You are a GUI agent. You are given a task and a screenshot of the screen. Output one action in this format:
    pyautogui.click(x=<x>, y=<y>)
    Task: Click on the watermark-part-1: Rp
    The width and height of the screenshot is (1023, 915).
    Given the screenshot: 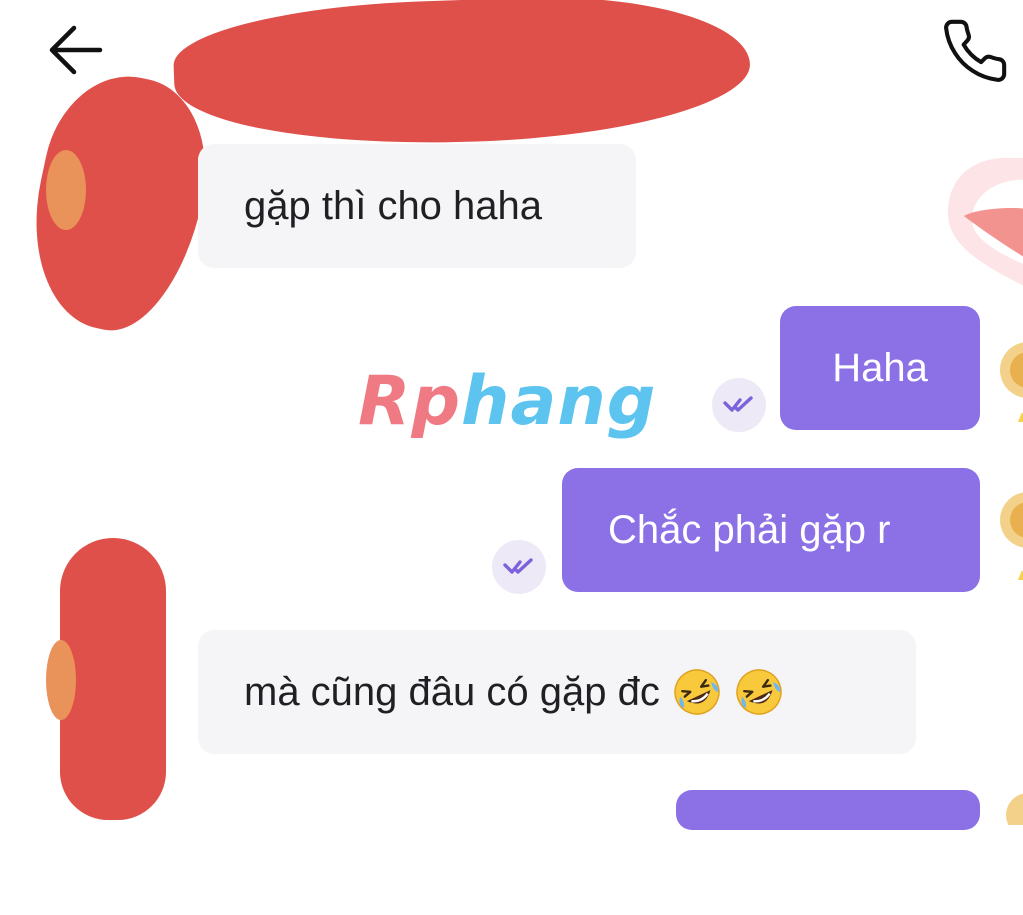 What is the action you would take?
    pyautogui.click(x=410, y=401)
    